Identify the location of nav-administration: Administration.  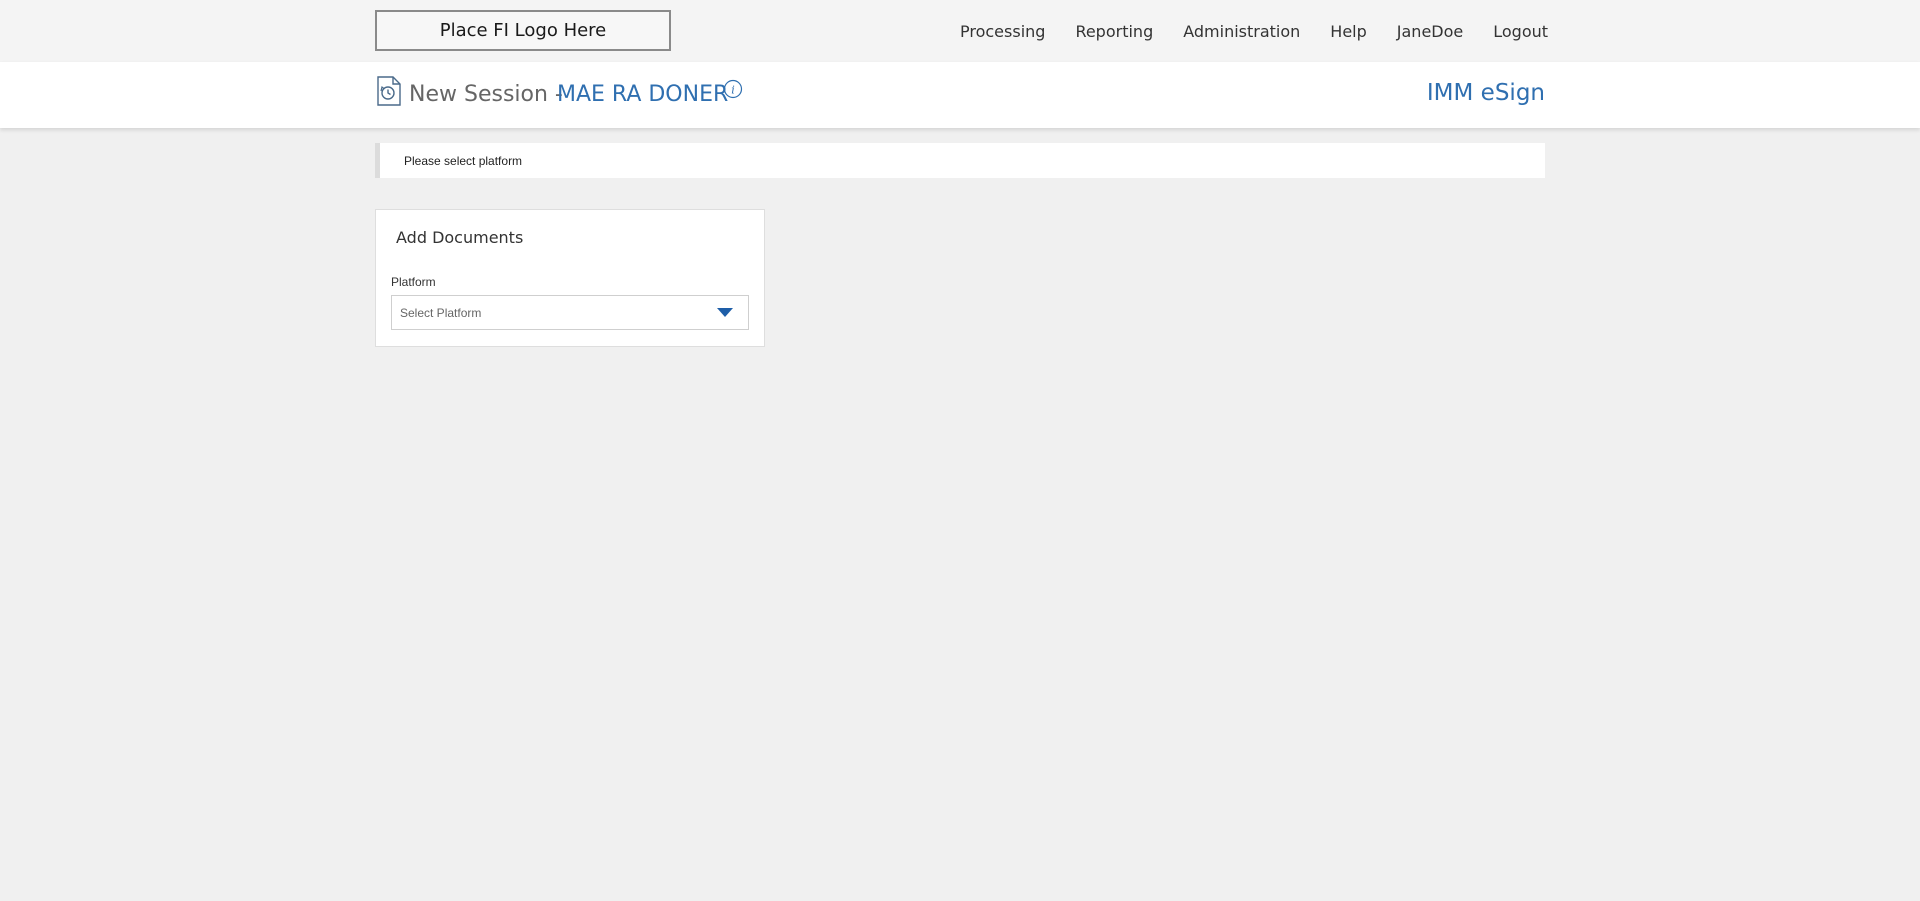
(1241, 31).